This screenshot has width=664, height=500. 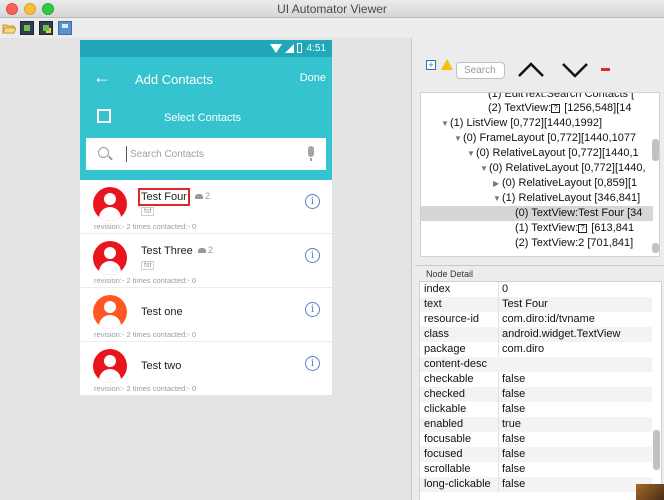 I want to click on search-box, so click(x=206, y=154).